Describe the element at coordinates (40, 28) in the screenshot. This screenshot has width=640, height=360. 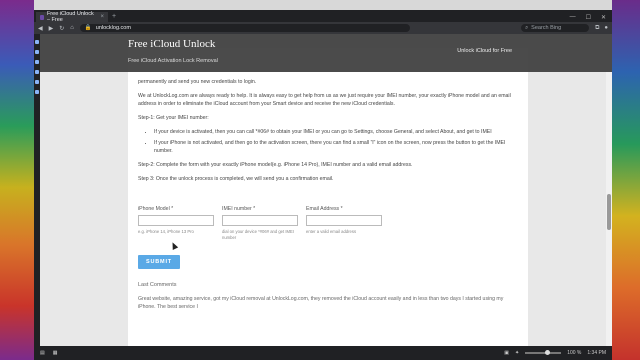
I see `back-icon: ◀` at that location.